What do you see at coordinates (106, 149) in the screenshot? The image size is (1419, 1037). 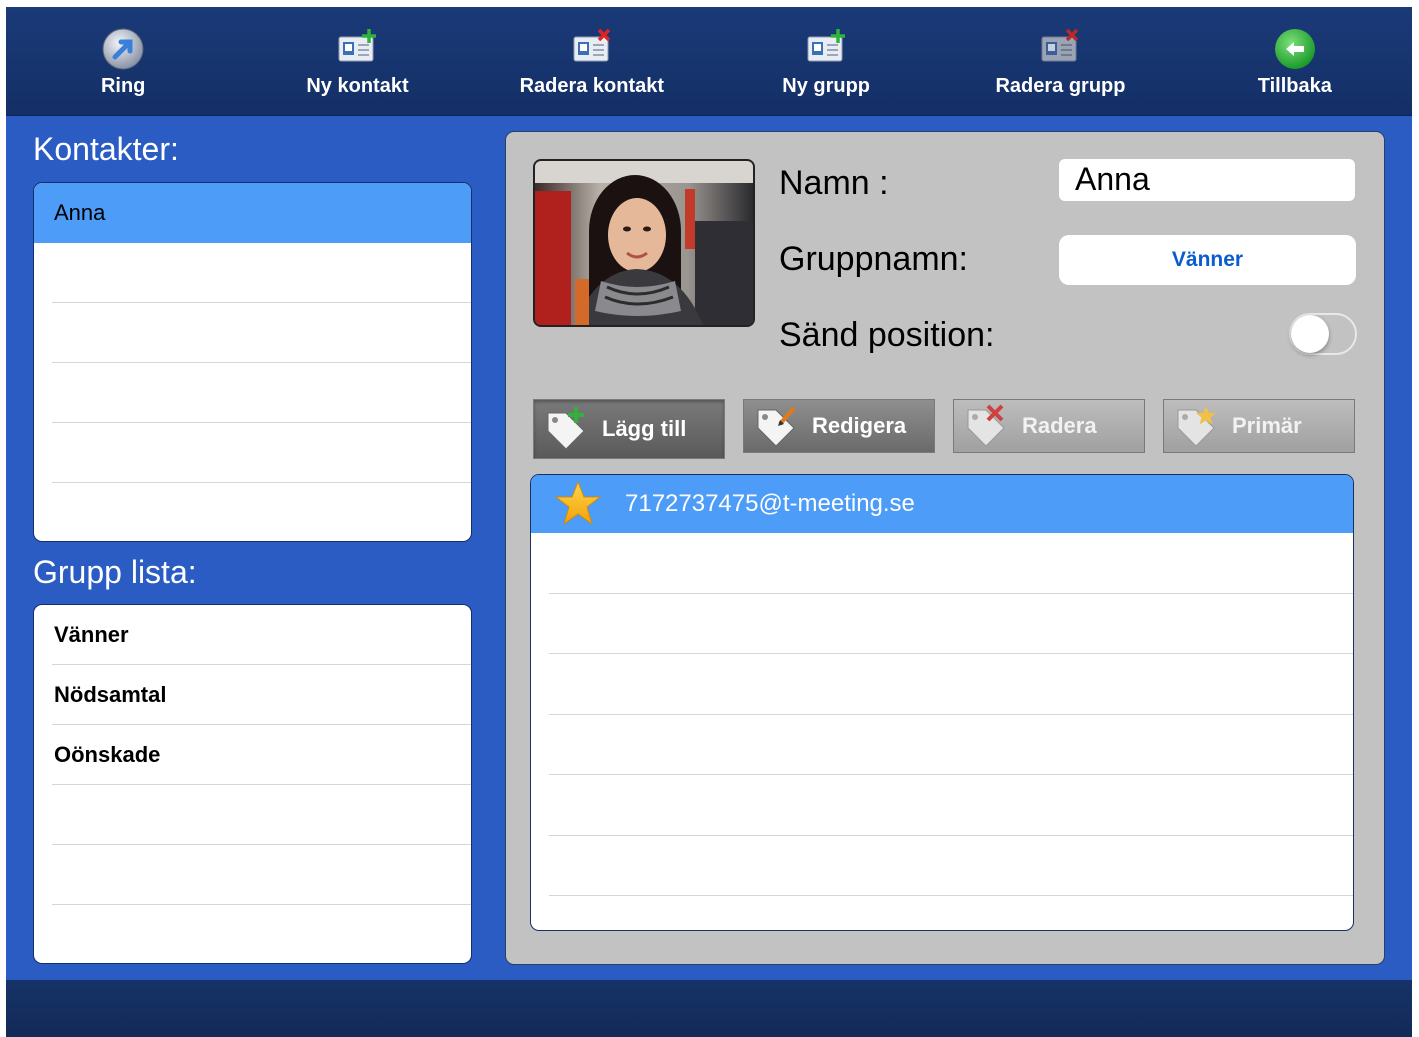 I see `contacts-title: Kontakter:` at bounding box center [106, 149].